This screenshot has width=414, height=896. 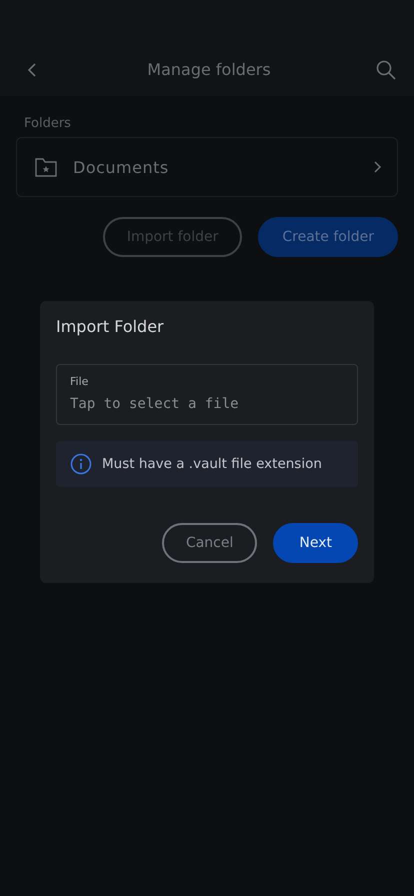 I want to click on folder-row: Documents, so click(x=207, y=167).